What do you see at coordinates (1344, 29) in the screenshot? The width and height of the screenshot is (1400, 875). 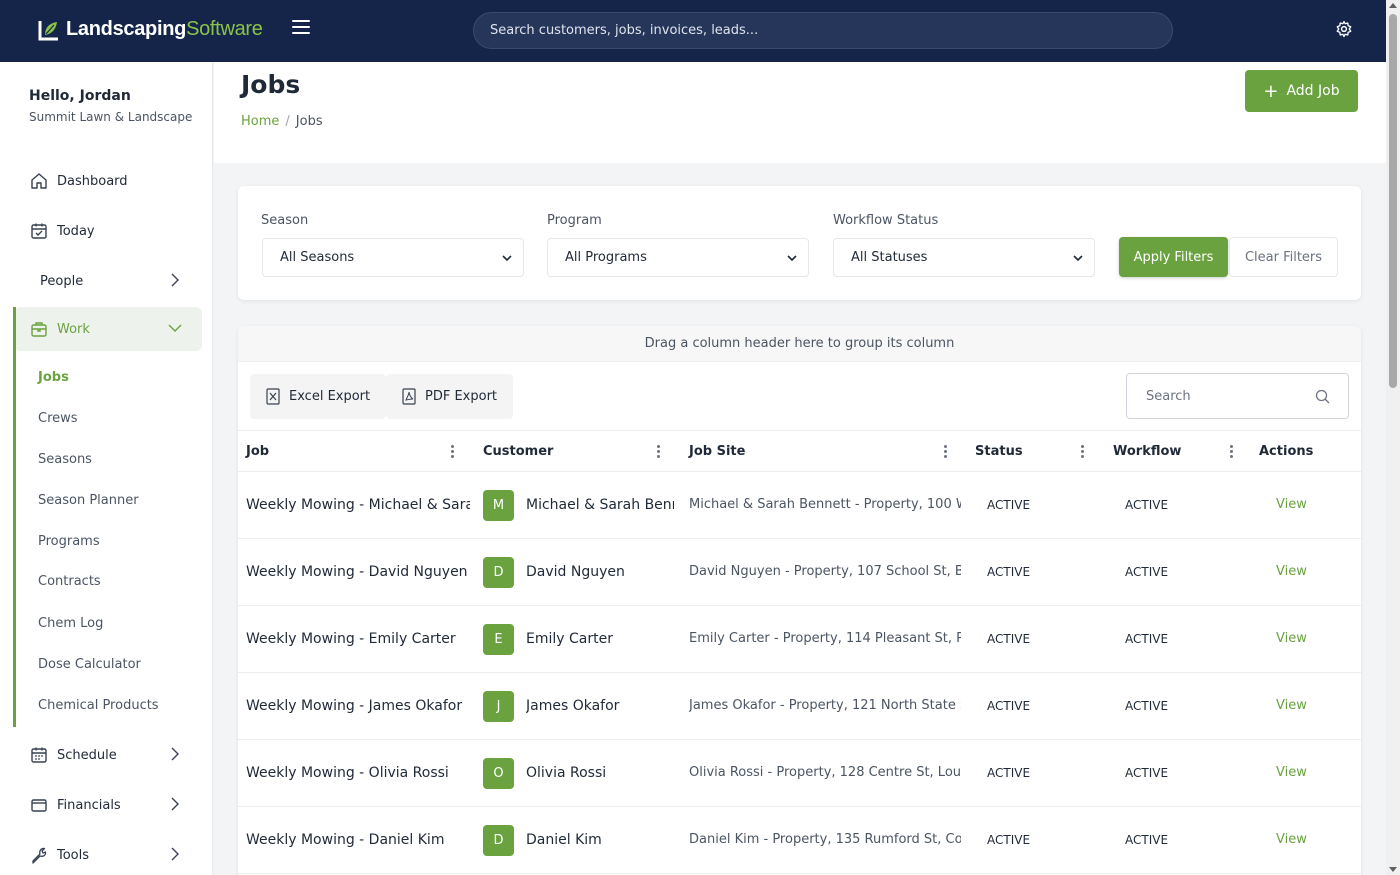 I see `gear-icon` at bounding box center [1344, 29].